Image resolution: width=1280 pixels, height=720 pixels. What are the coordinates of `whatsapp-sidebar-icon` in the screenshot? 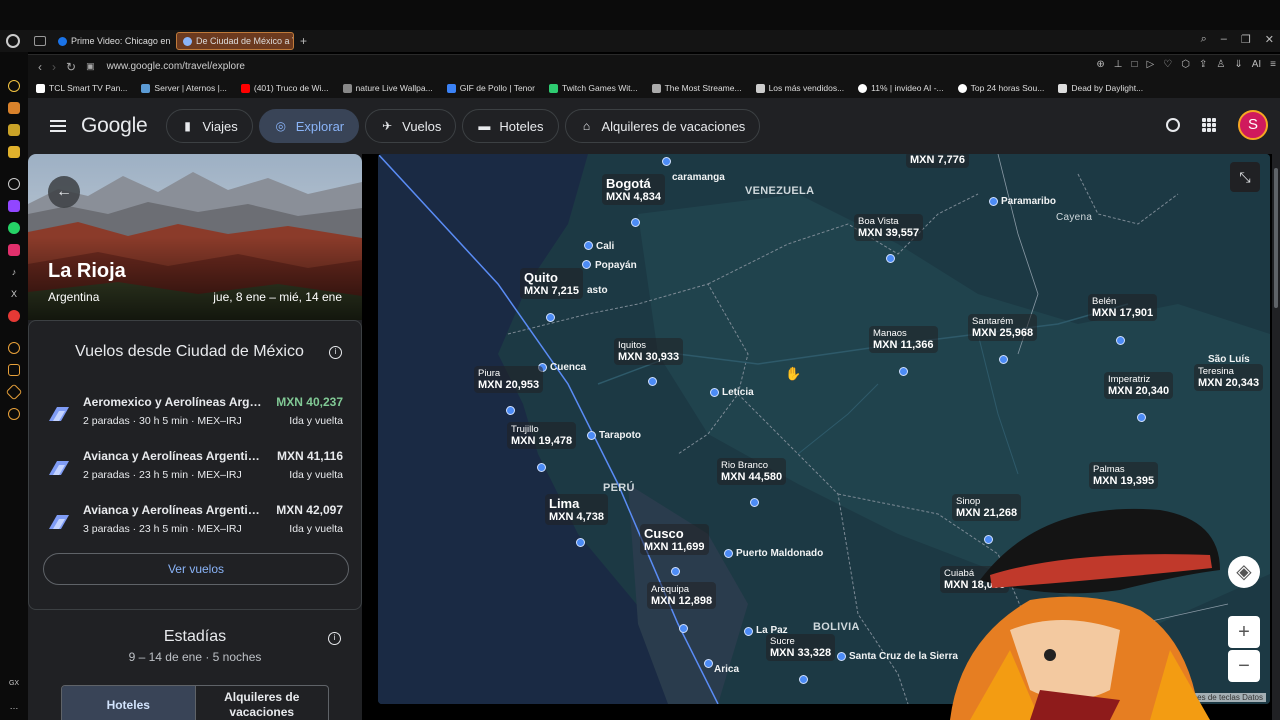 It's located at (14, 228).